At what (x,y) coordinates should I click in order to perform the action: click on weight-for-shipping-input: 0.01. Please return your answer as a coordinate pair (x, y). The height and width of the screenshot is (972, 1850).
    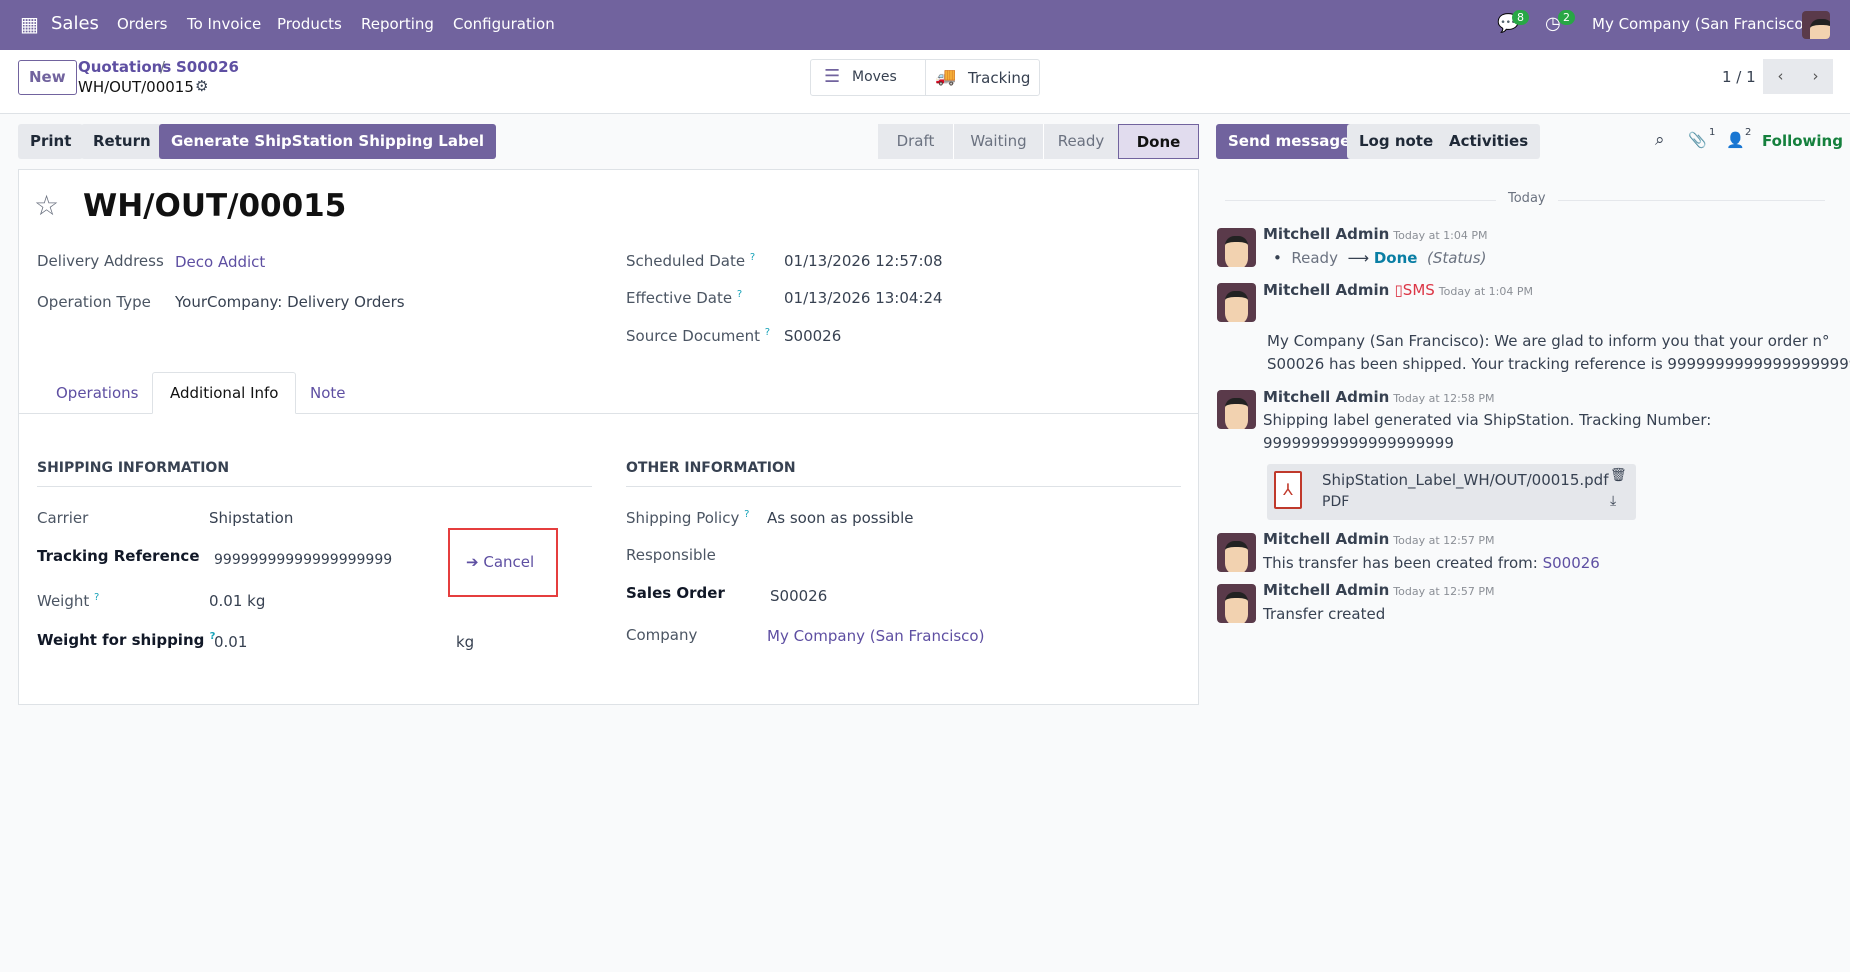
    Looking at the image, I should click on (230, 642).